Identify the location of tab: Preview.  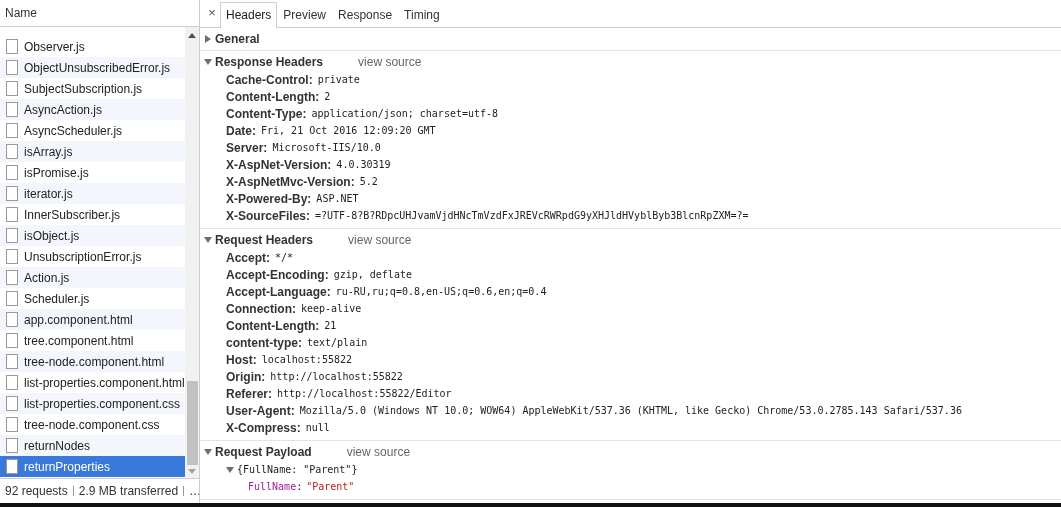
(305, 14).